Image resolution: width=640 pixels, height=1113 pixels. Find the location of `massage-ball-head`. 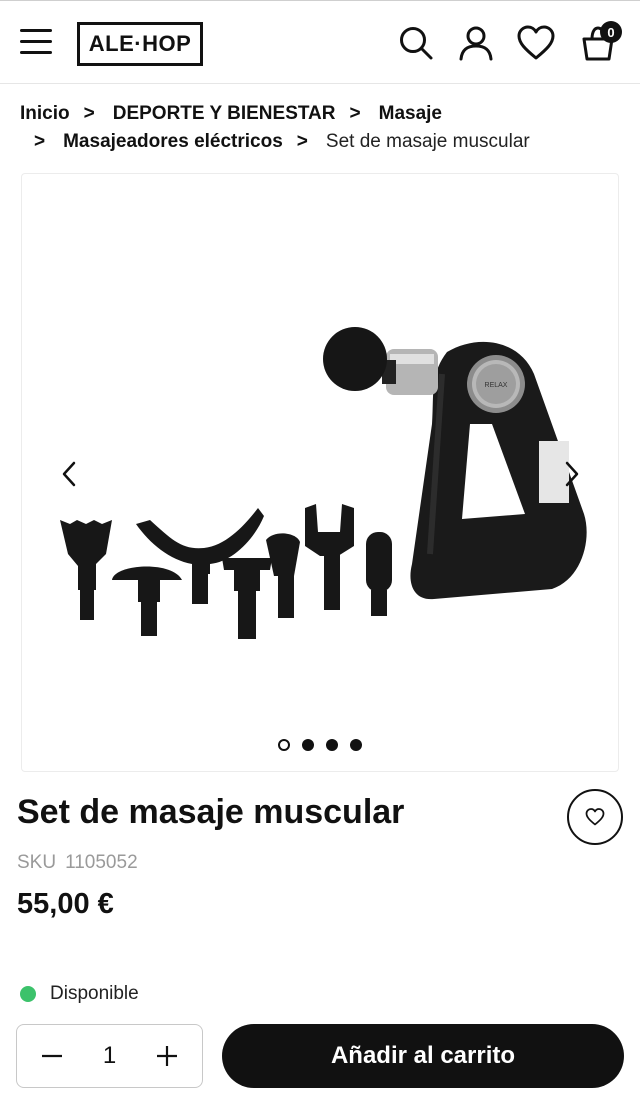

massage-ball-head is located at coordinates (355, 359).